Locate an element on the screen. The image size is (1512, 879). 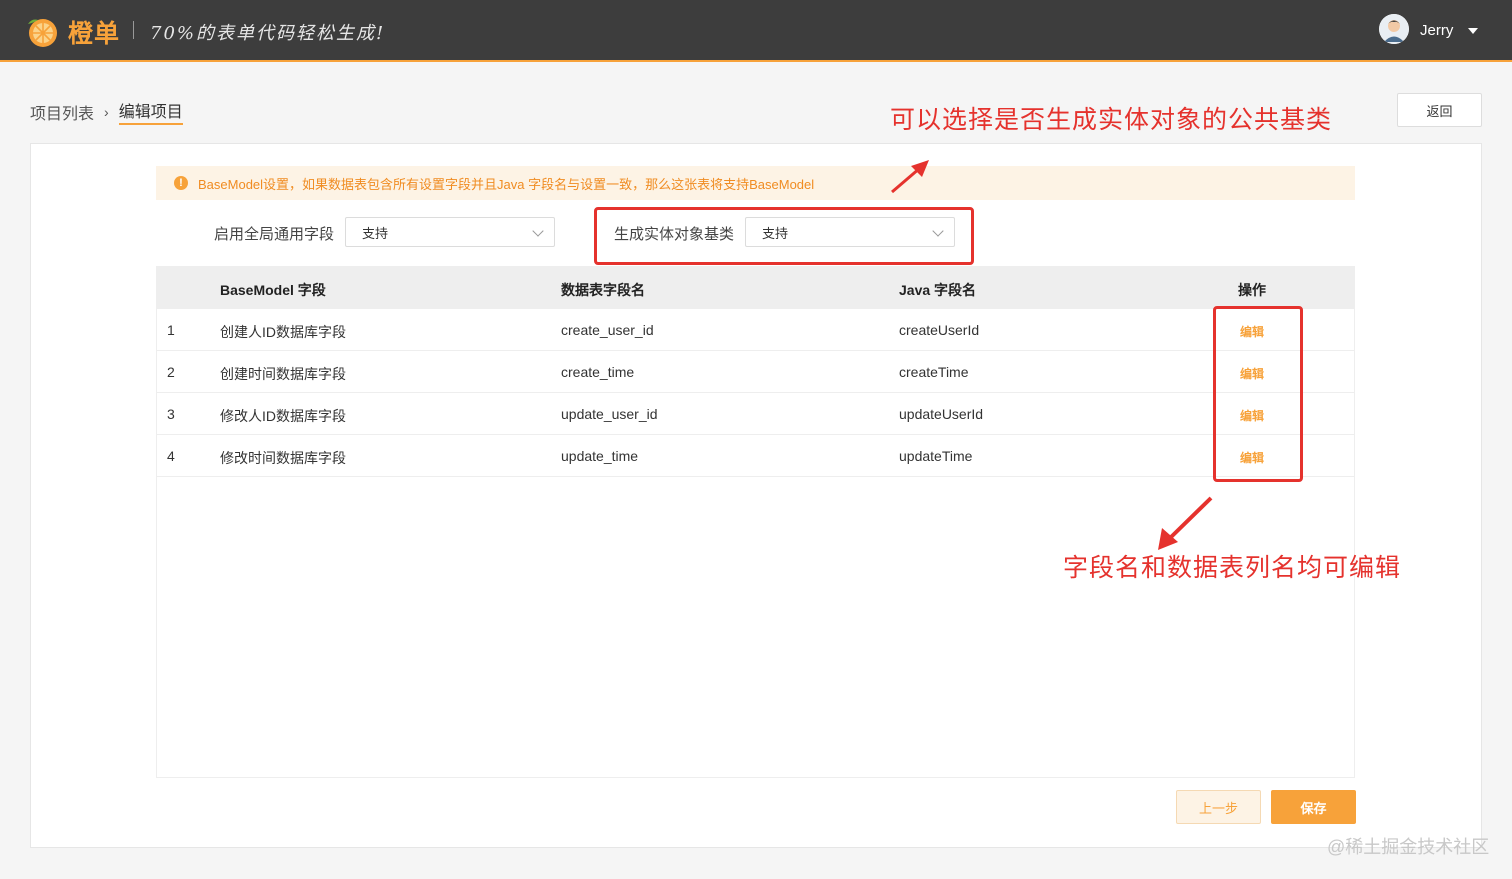
breadcrumb: 项目列表 › 编辑项目 is located at coordinates (106, 111).